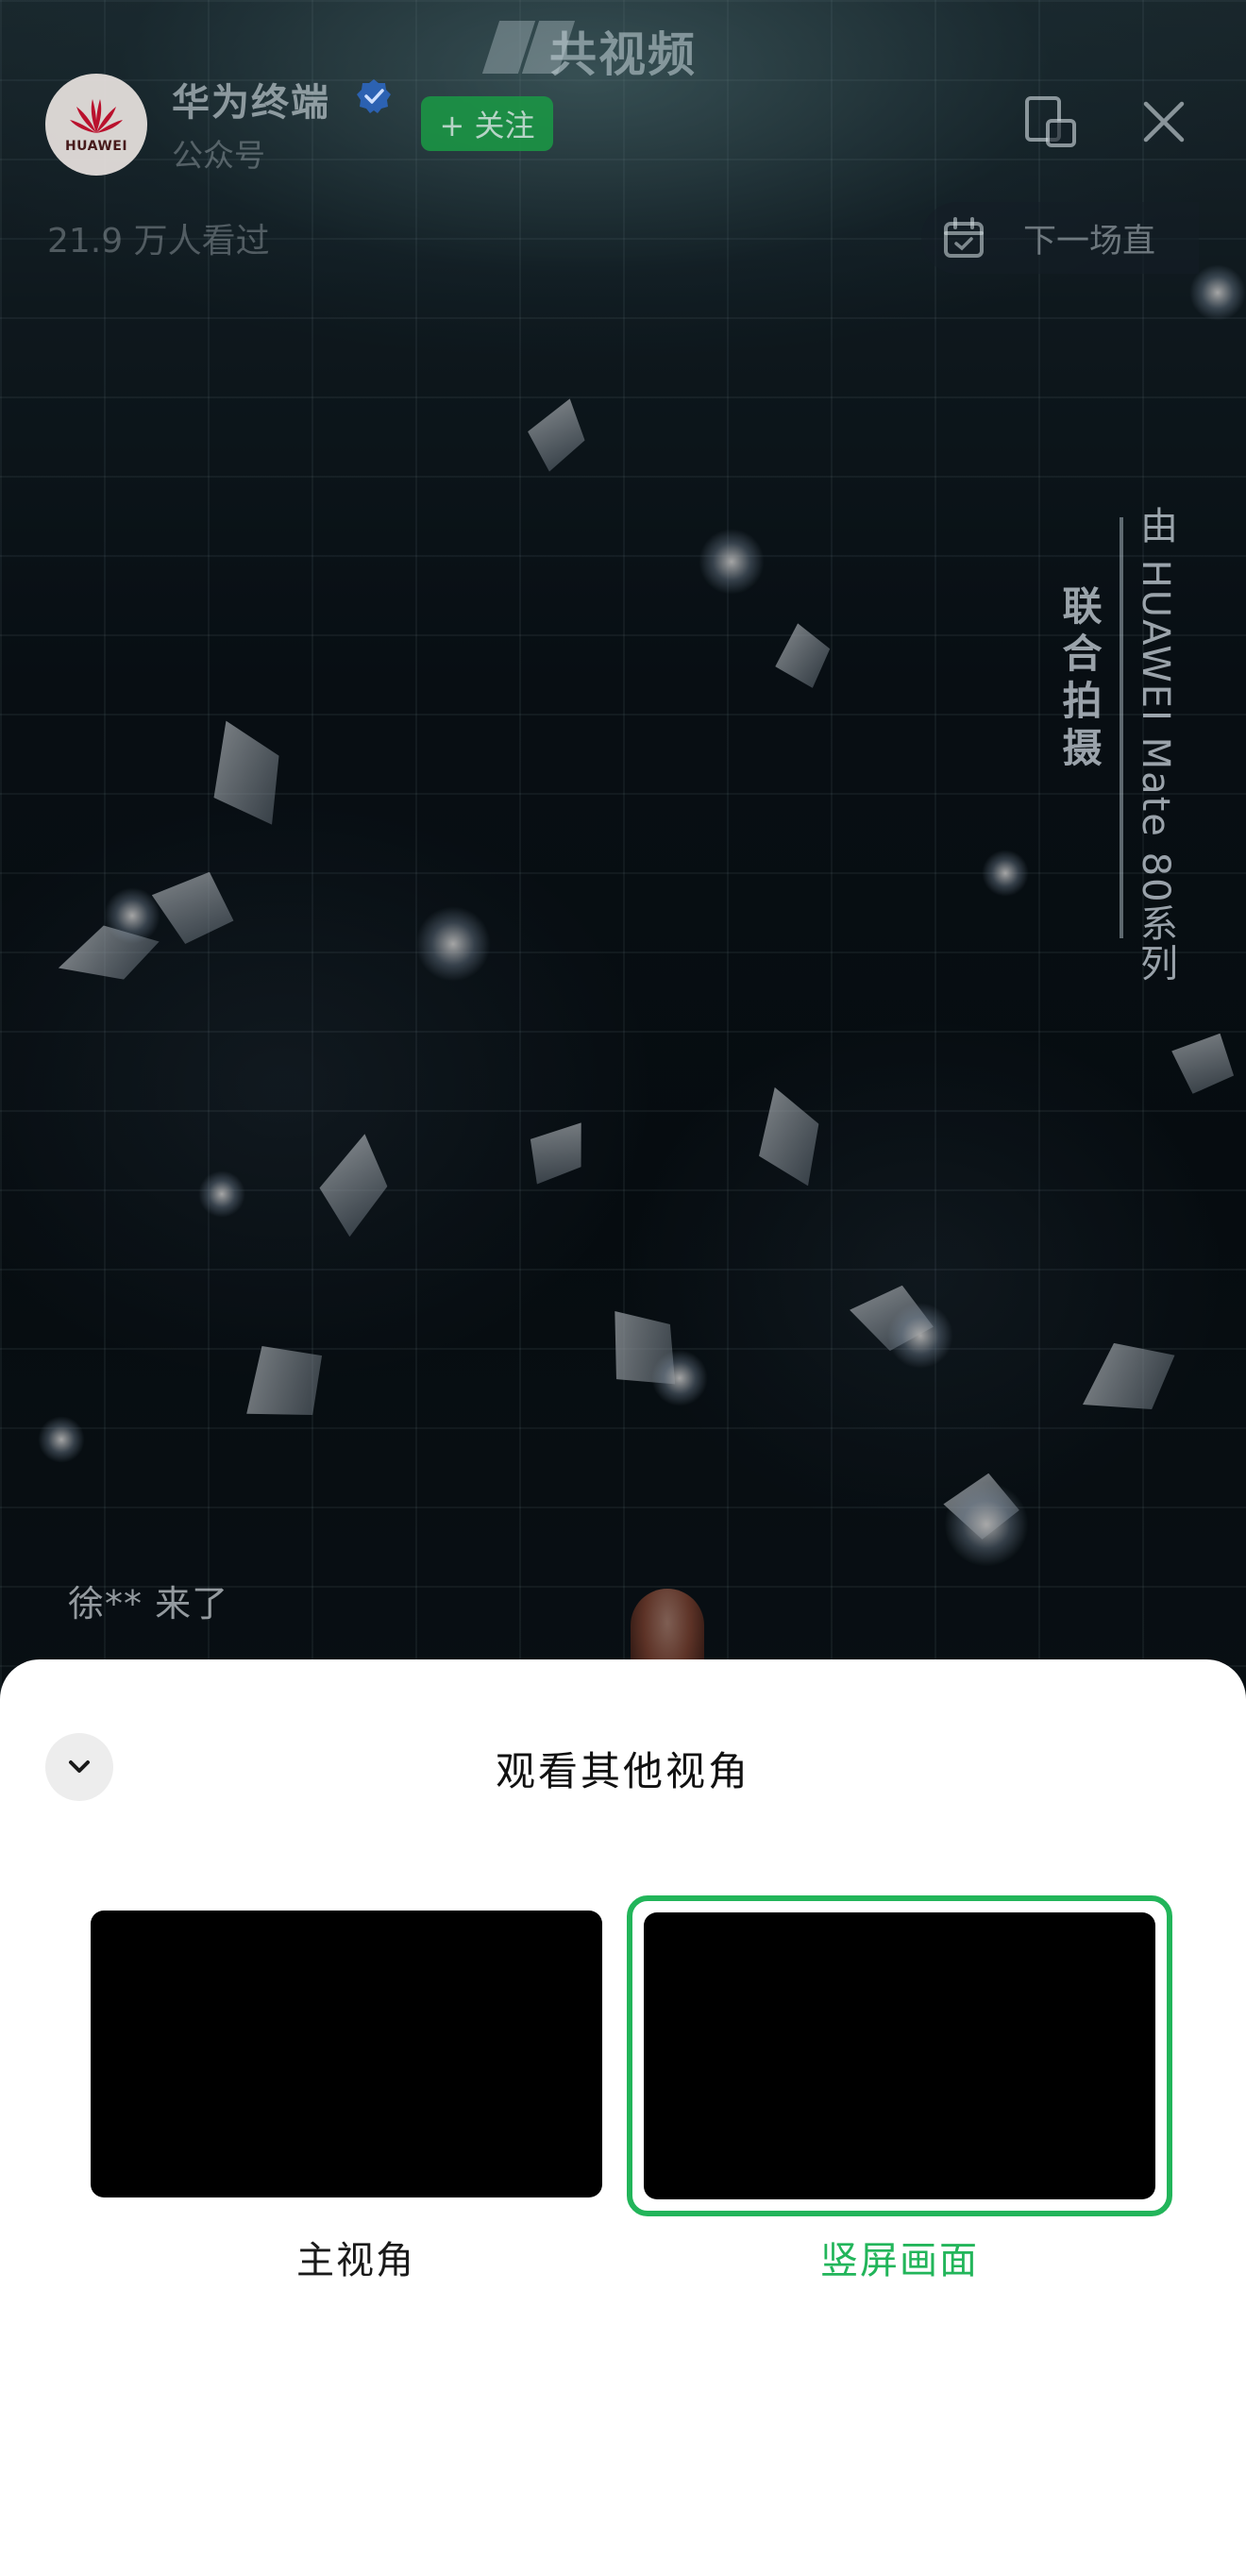 The height and width of the screenshot is (2576, 1246). I want to click on sponsor-caption: 由 HUAWEI Mate 80系列, so click(1155, 745).